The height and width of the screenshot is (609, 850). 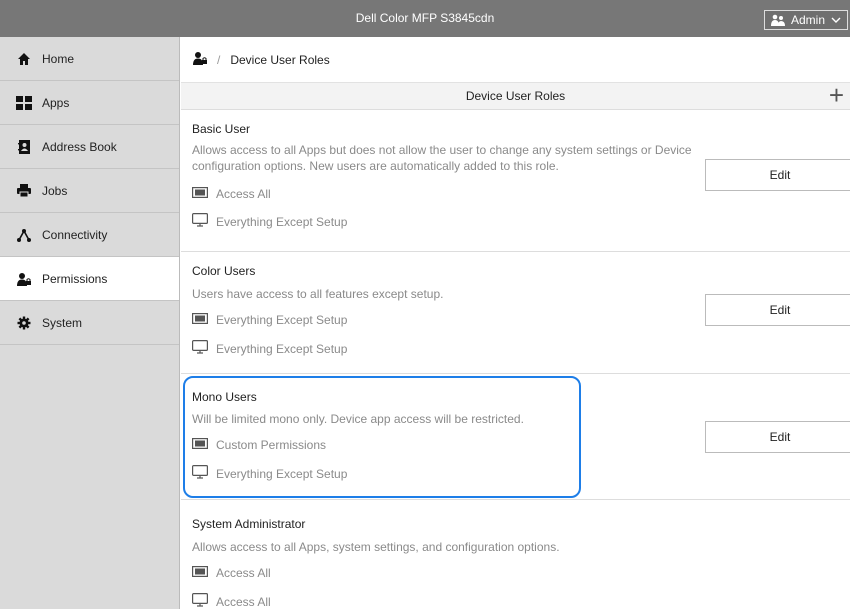 What do you see at coordinates (224, 271) in the screenshot?
I see `role-name: Color Users` at bounding box center [224, 271].